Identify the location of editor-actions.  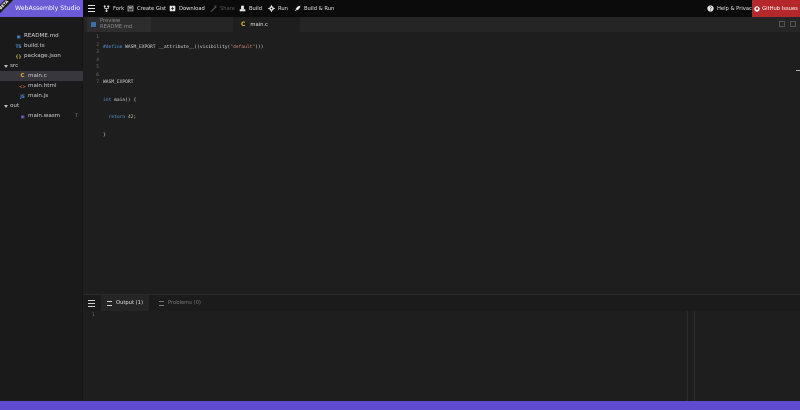
(787, 24).